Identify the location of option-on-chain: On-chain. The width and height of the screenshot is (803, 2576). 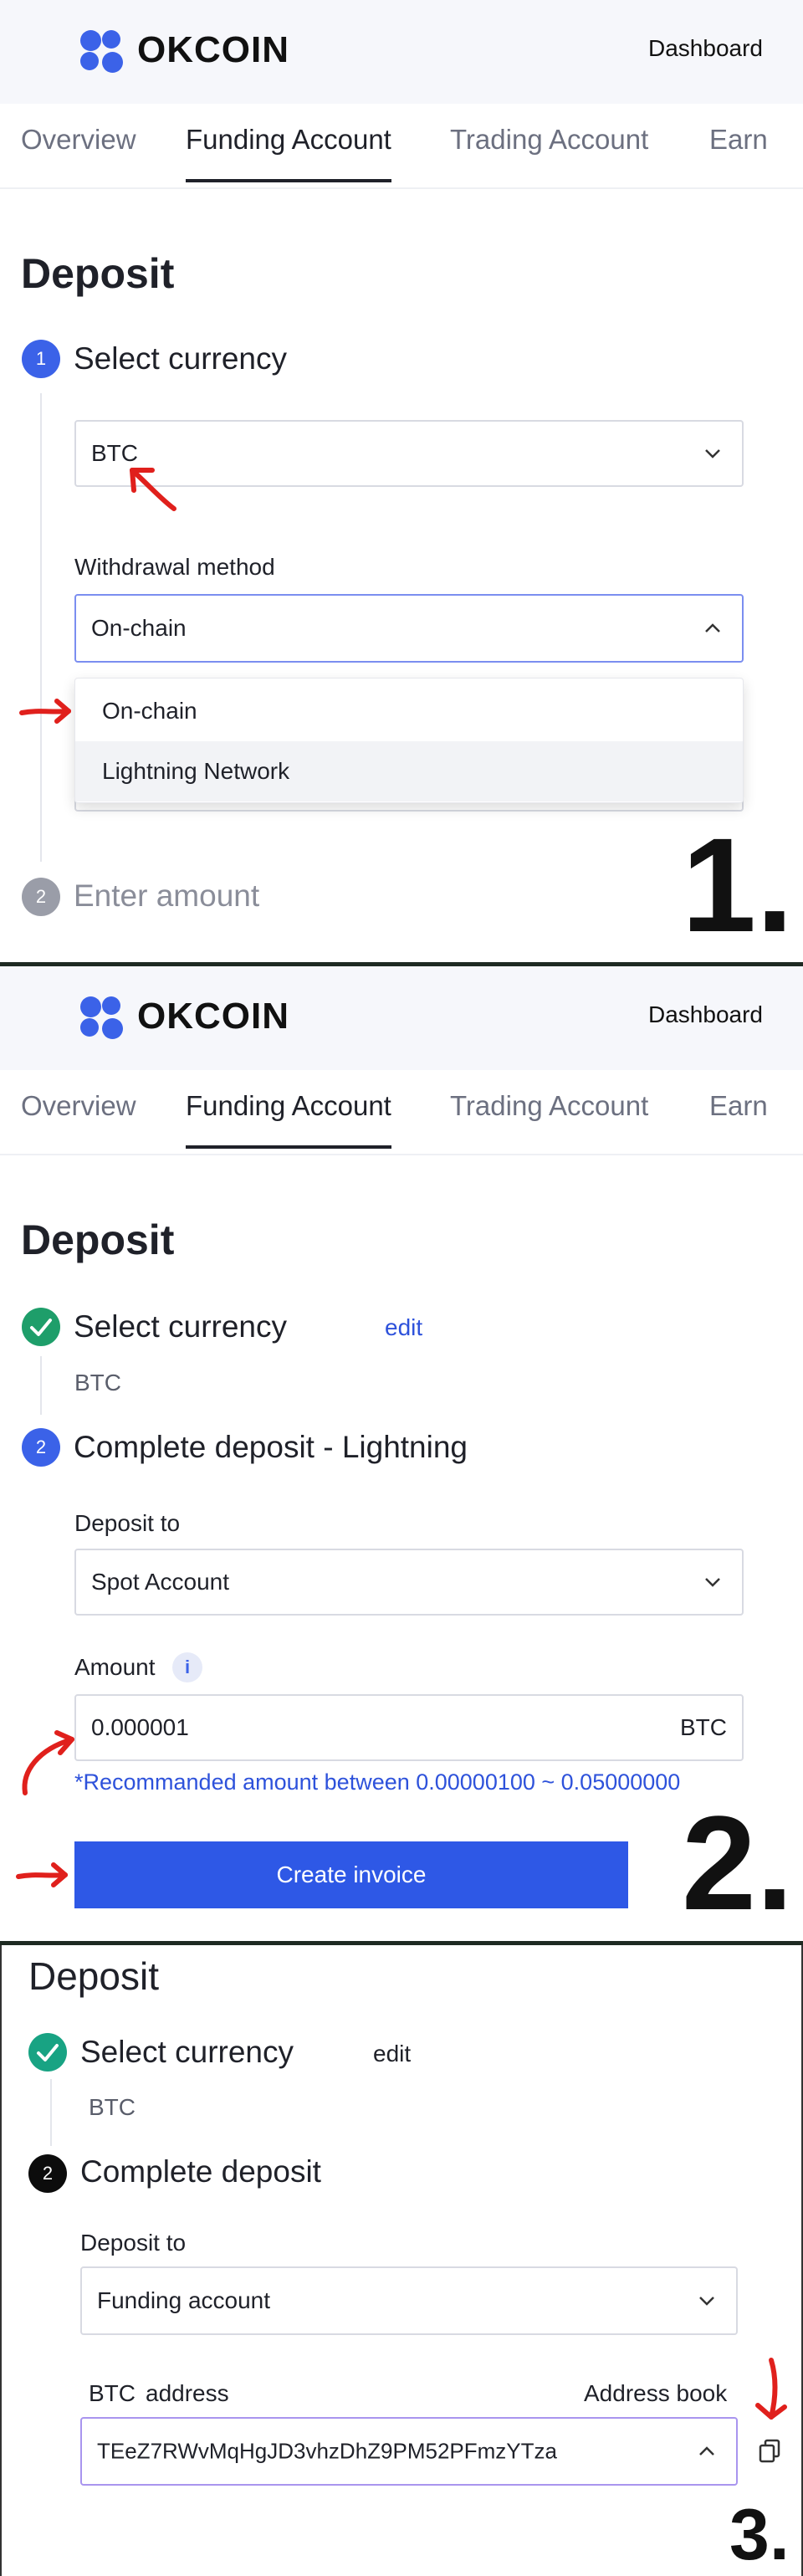
(409, 711).